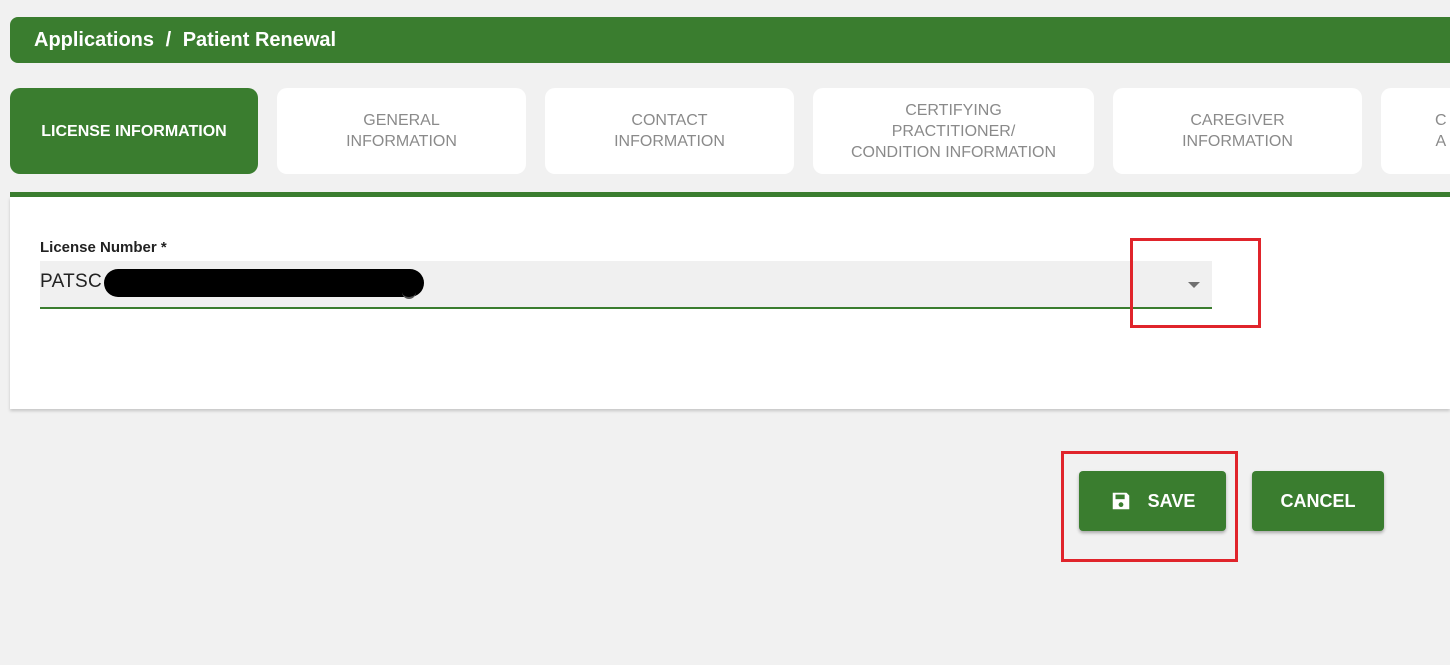  What do you see at coordinates (1441, 131) in the screenshot?
I see `tab-label: C A` at bounding box center [1441, 131].